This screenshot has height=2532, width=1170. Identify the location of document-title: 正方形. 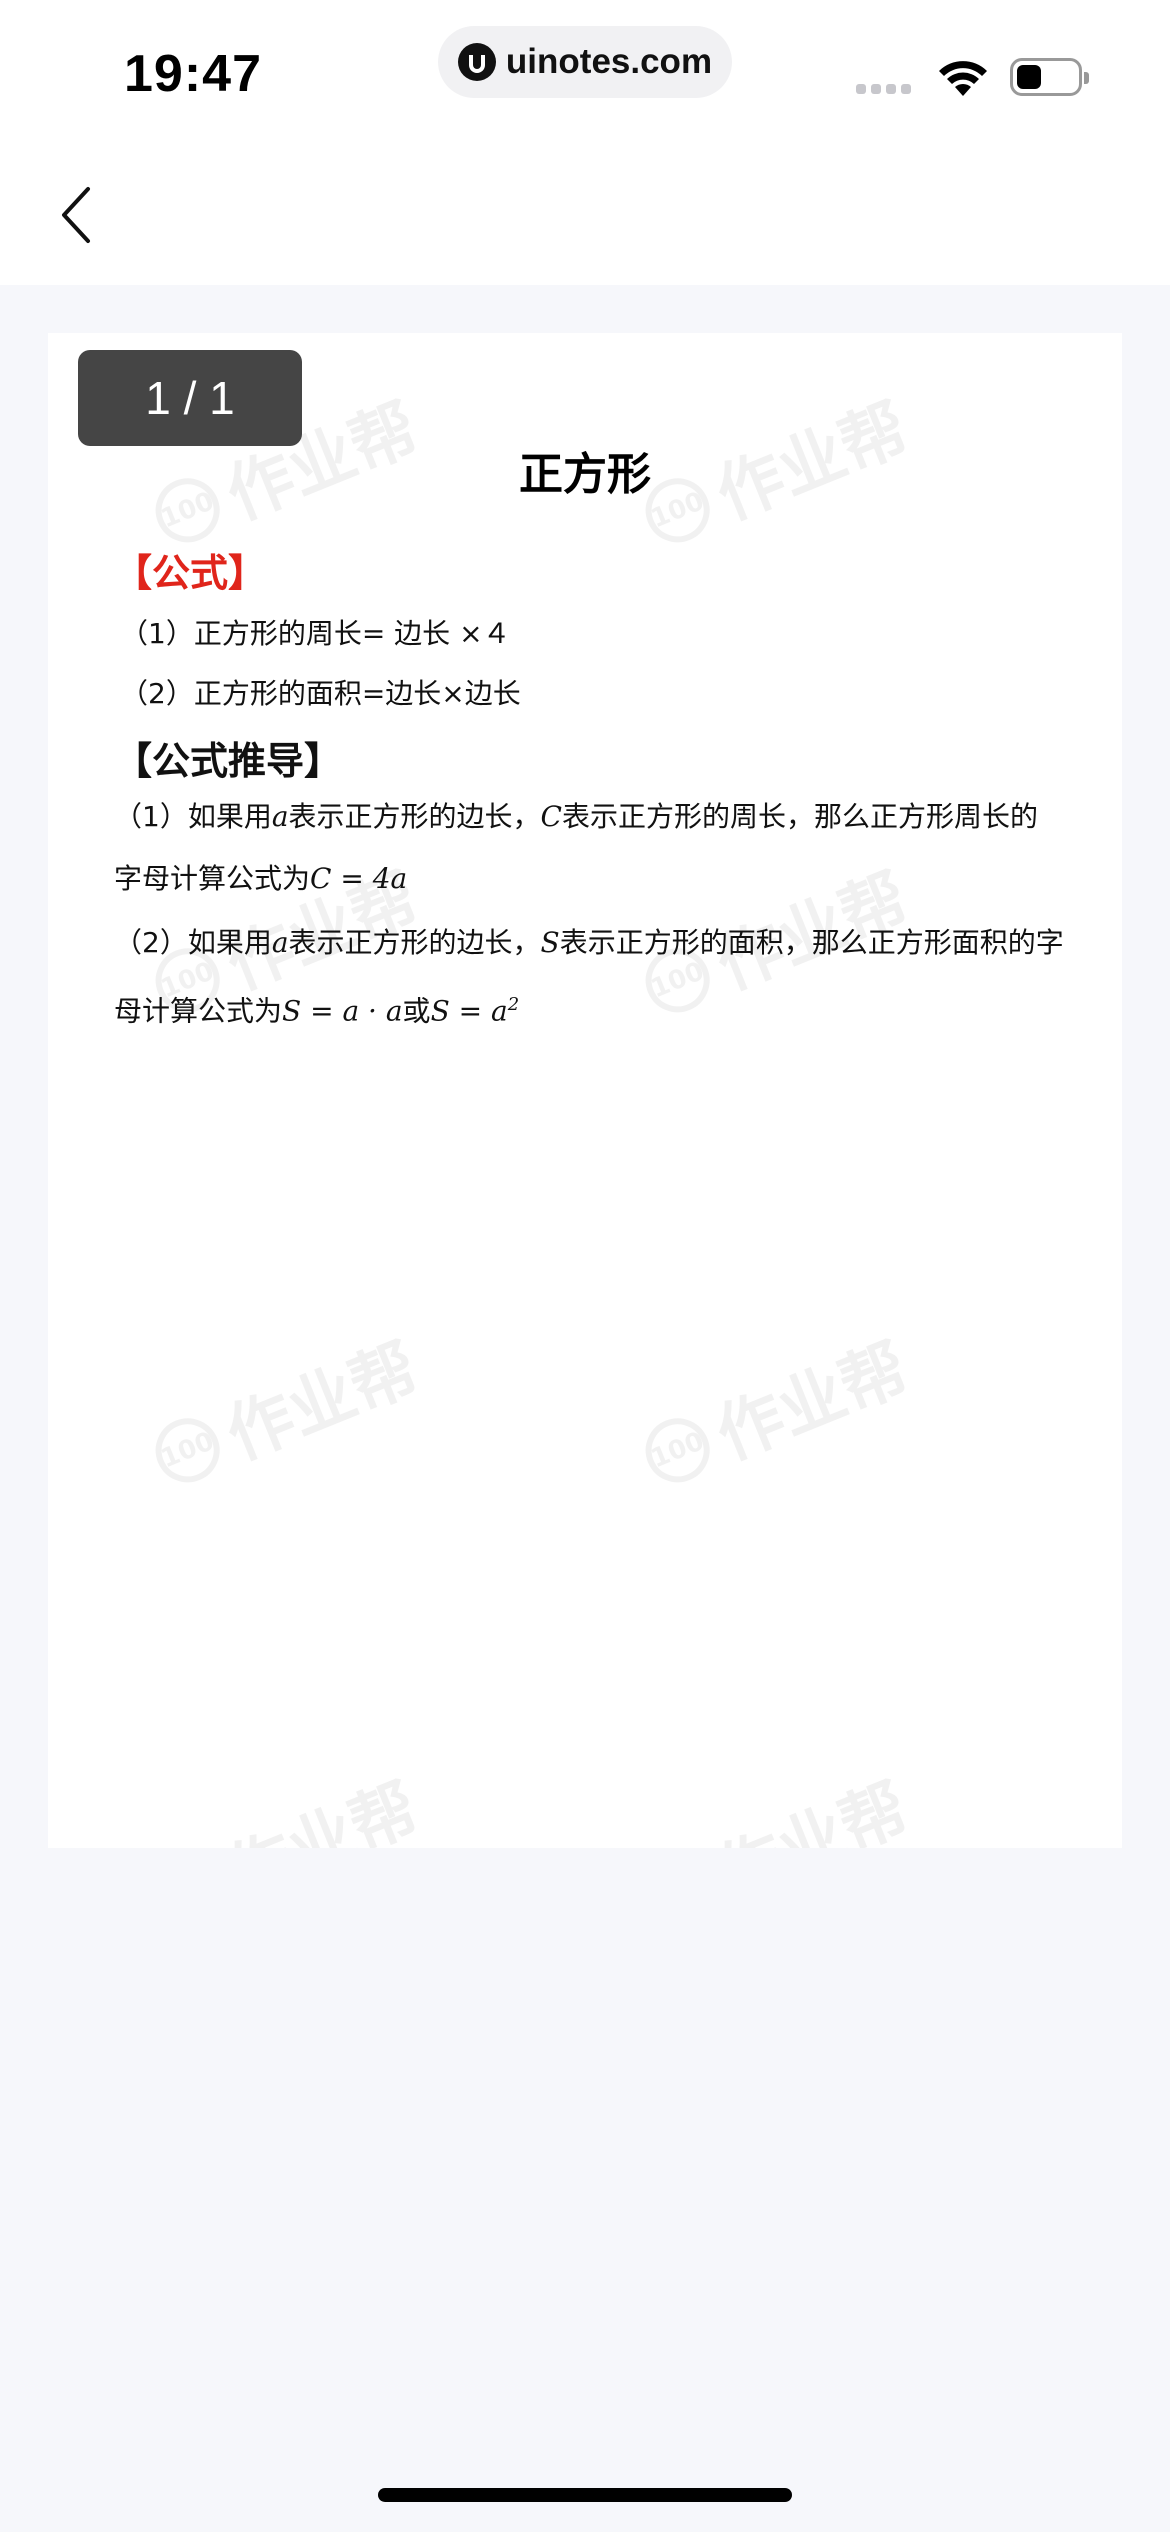
(585, 474).